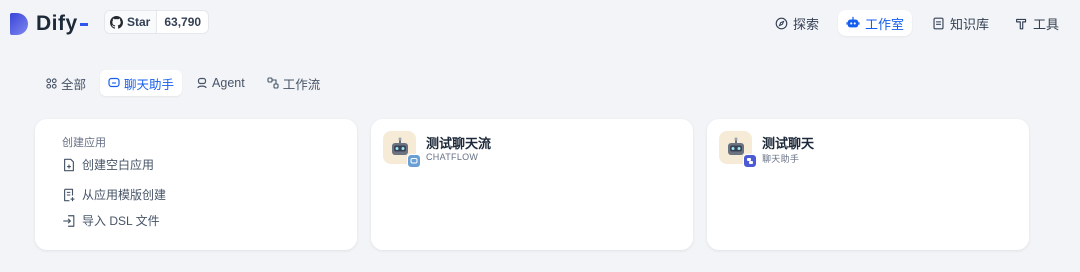 The height and width of the screenshot is (272, 1080). I want to click on nav-explore: 探索, so click(797, 23).